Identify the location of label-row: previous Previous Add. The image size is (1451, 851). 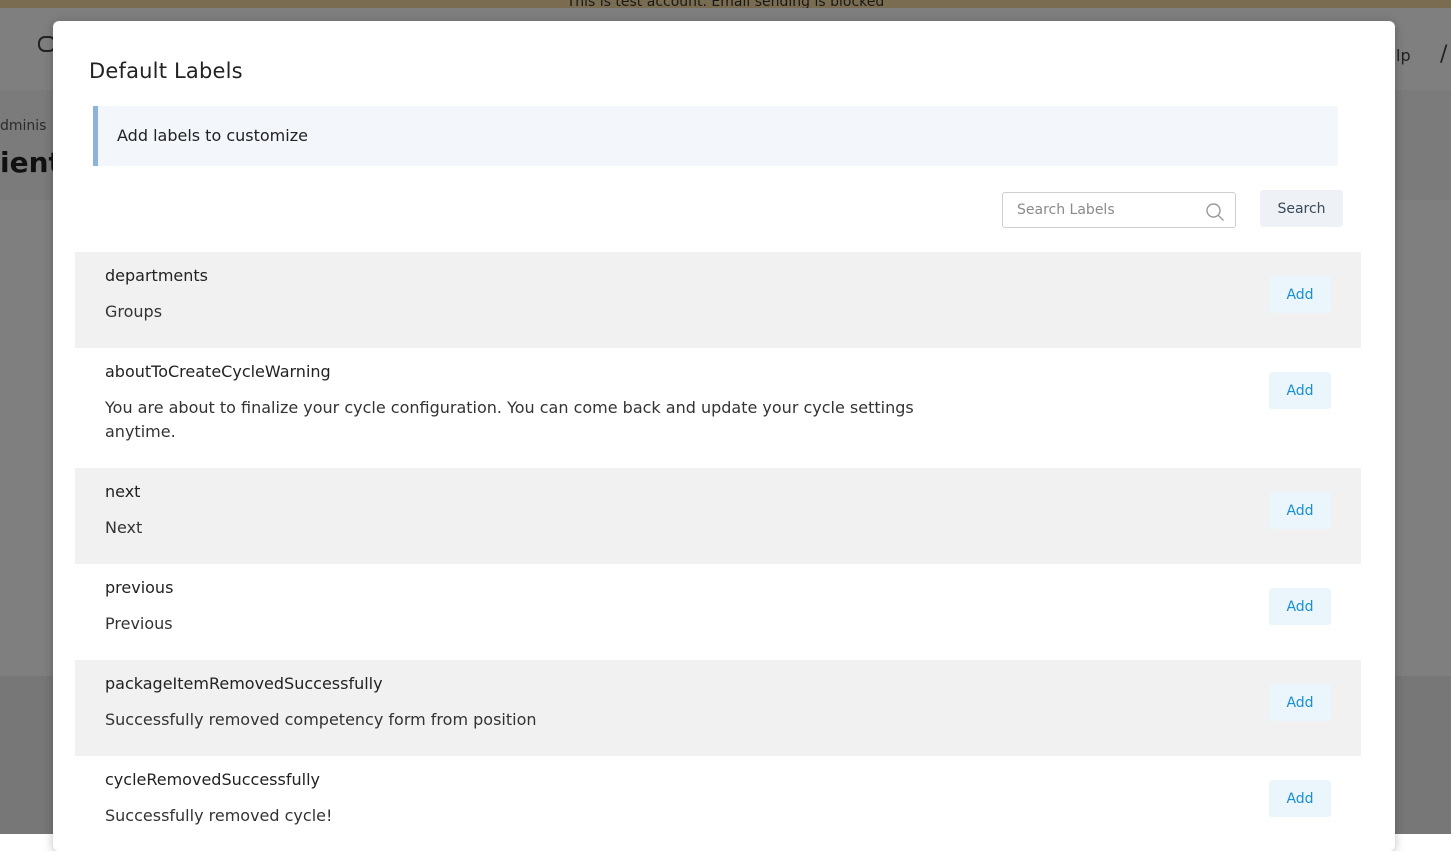
(718, 612).